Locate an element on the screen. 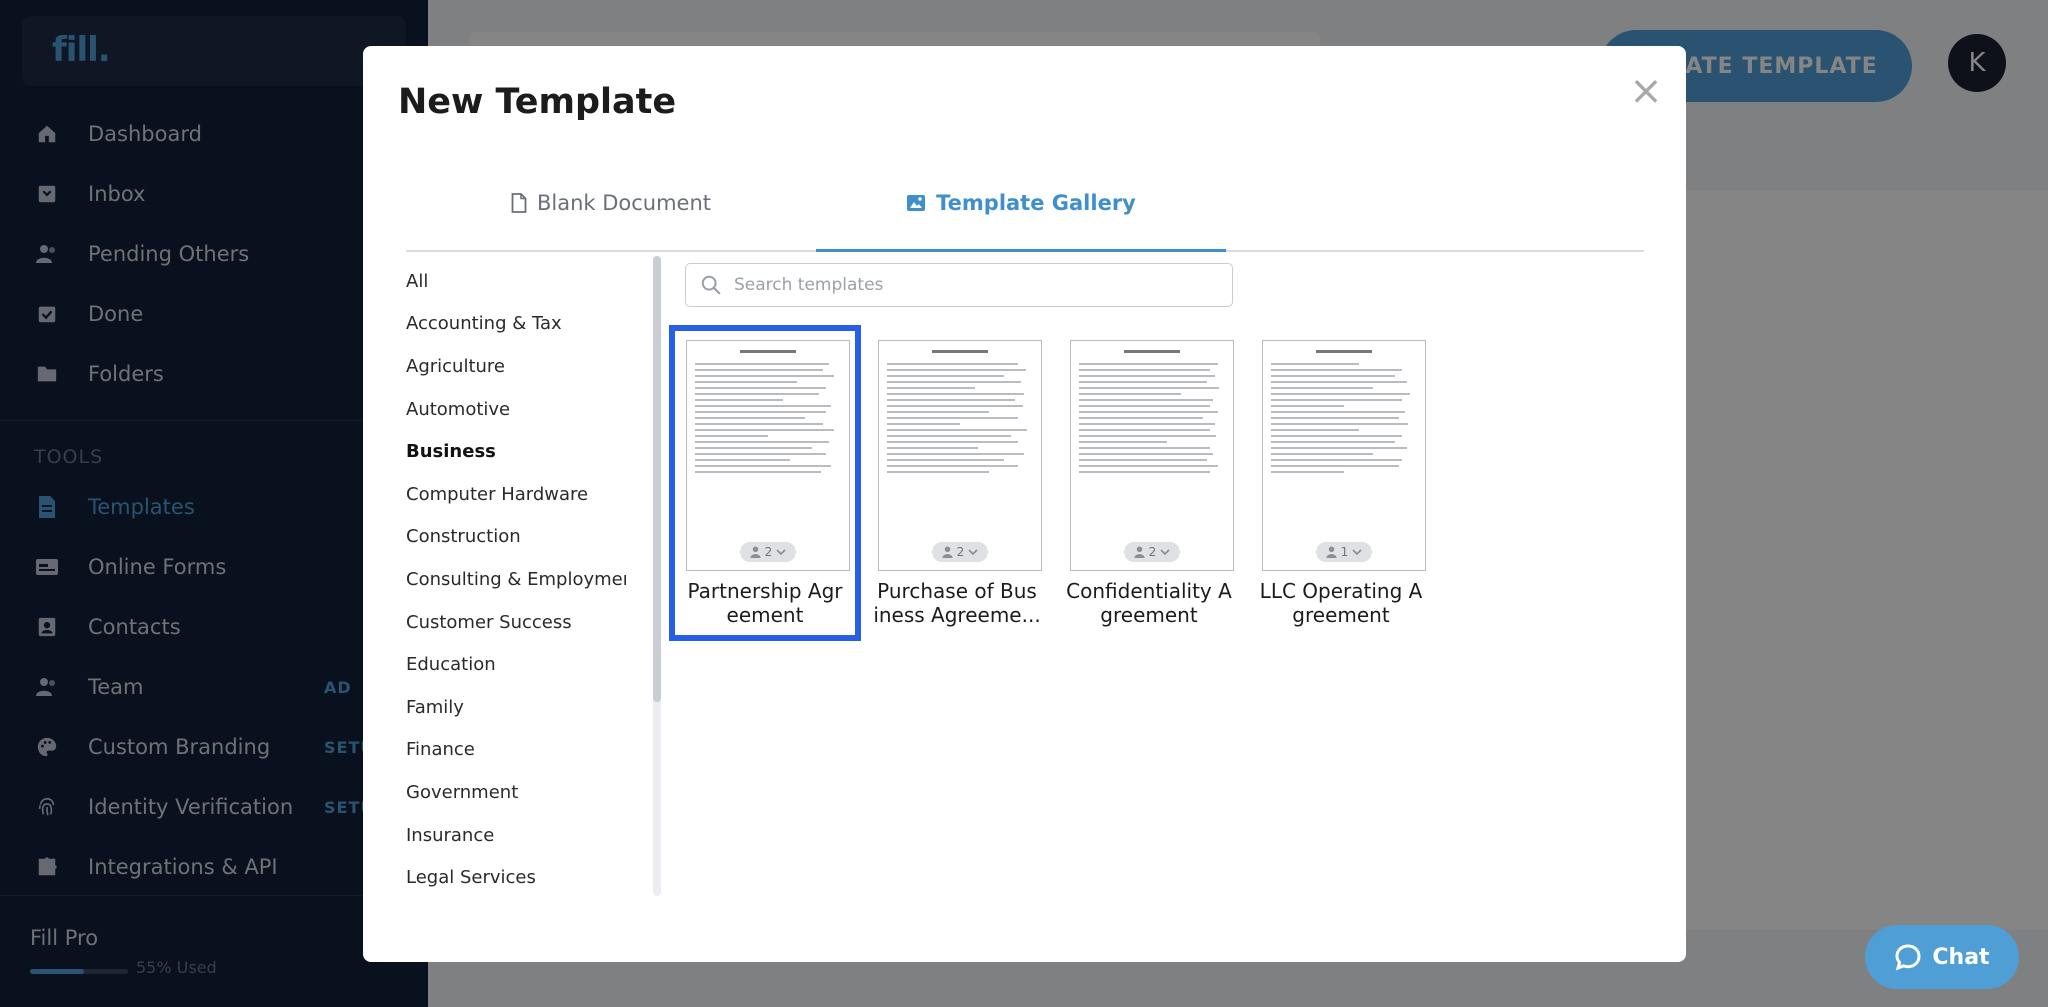  modal-title: New Template is located at coordinates (537, 102).